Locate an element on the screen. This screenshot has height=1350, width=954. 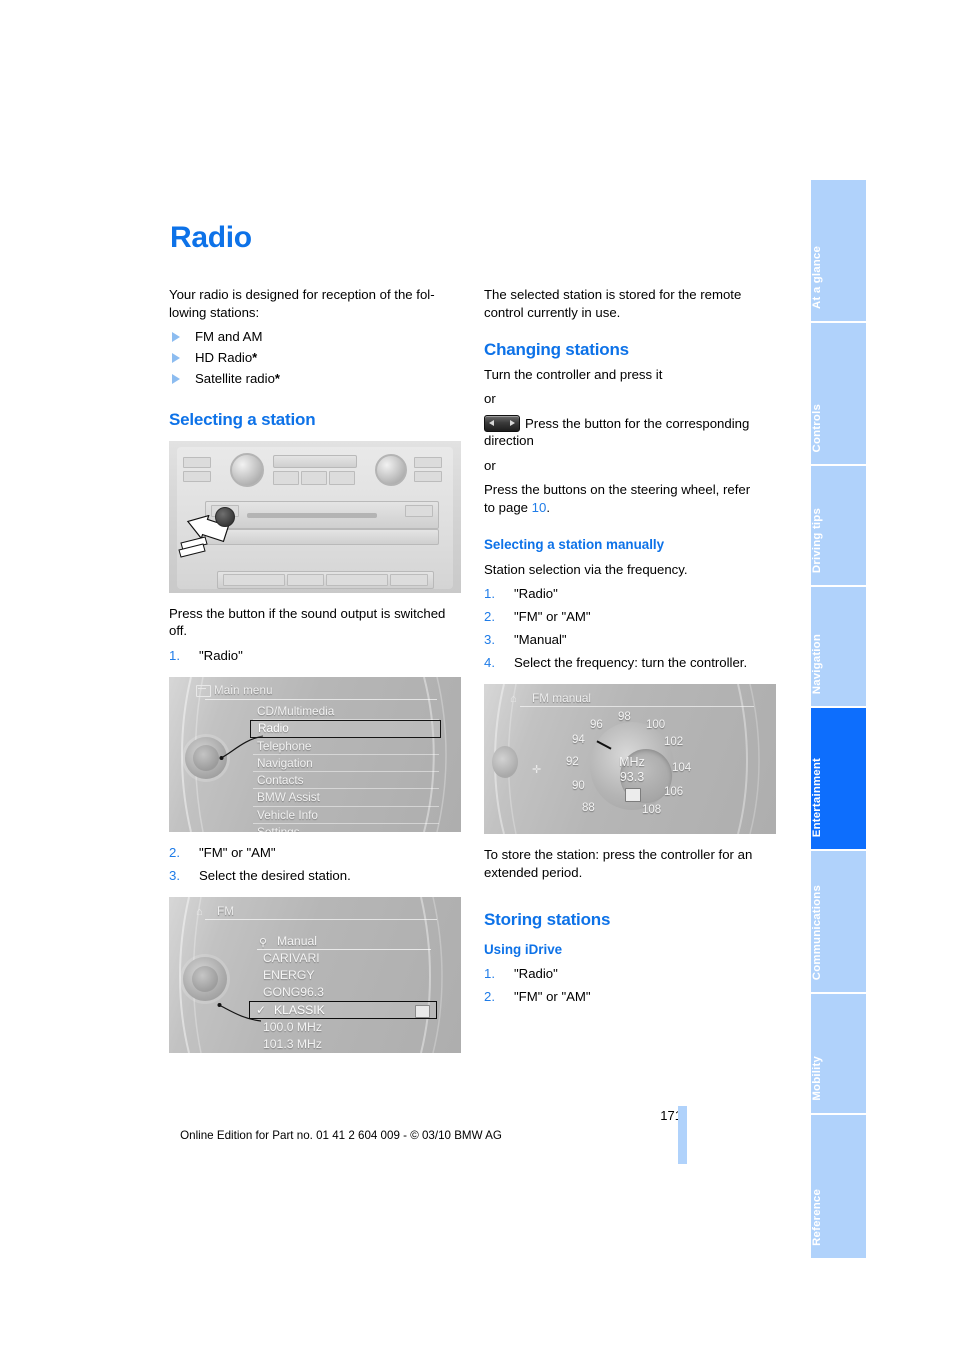
sidebar-tab-mobility: Mobility is located at coordinates (838, 1054).